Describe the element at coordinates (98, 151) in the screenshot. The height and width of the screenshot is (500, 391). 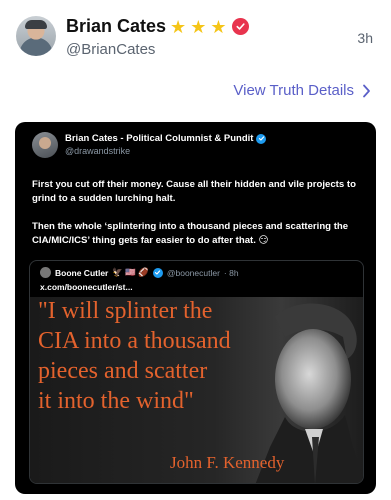
I see `embed-author-handle: @drawandstrike` at that location.